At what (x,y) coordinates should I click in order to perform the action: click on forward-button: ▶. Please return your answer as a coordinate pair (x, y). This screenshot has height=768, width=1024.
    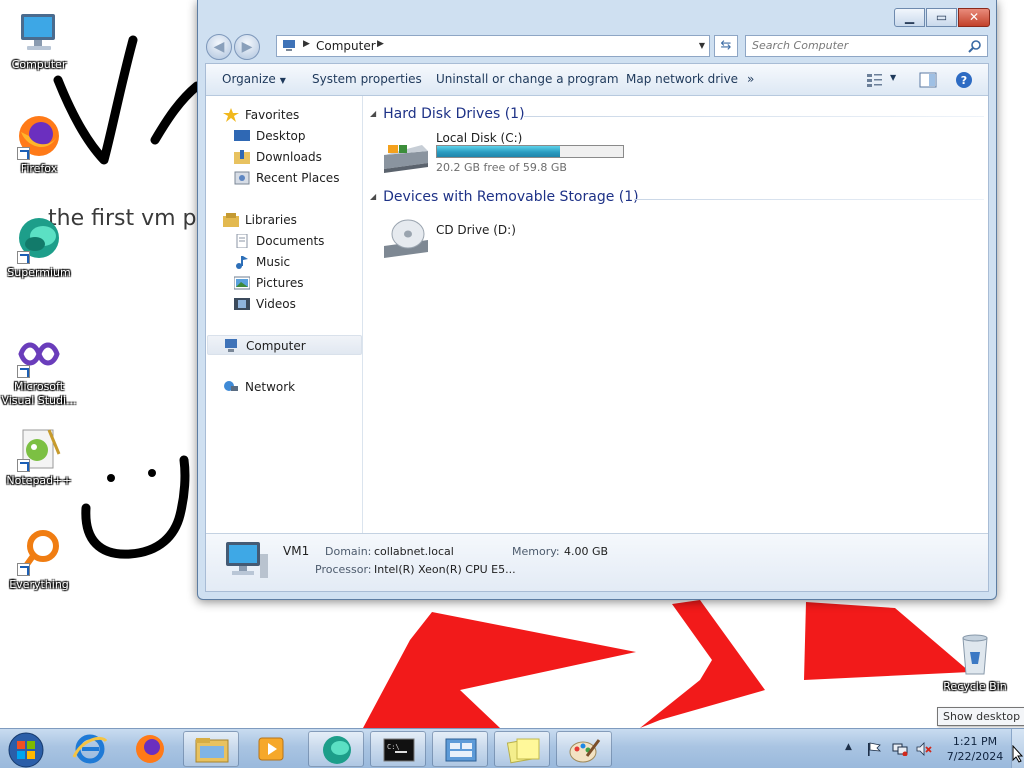
    Looking at the image, I should click on (247, 47).